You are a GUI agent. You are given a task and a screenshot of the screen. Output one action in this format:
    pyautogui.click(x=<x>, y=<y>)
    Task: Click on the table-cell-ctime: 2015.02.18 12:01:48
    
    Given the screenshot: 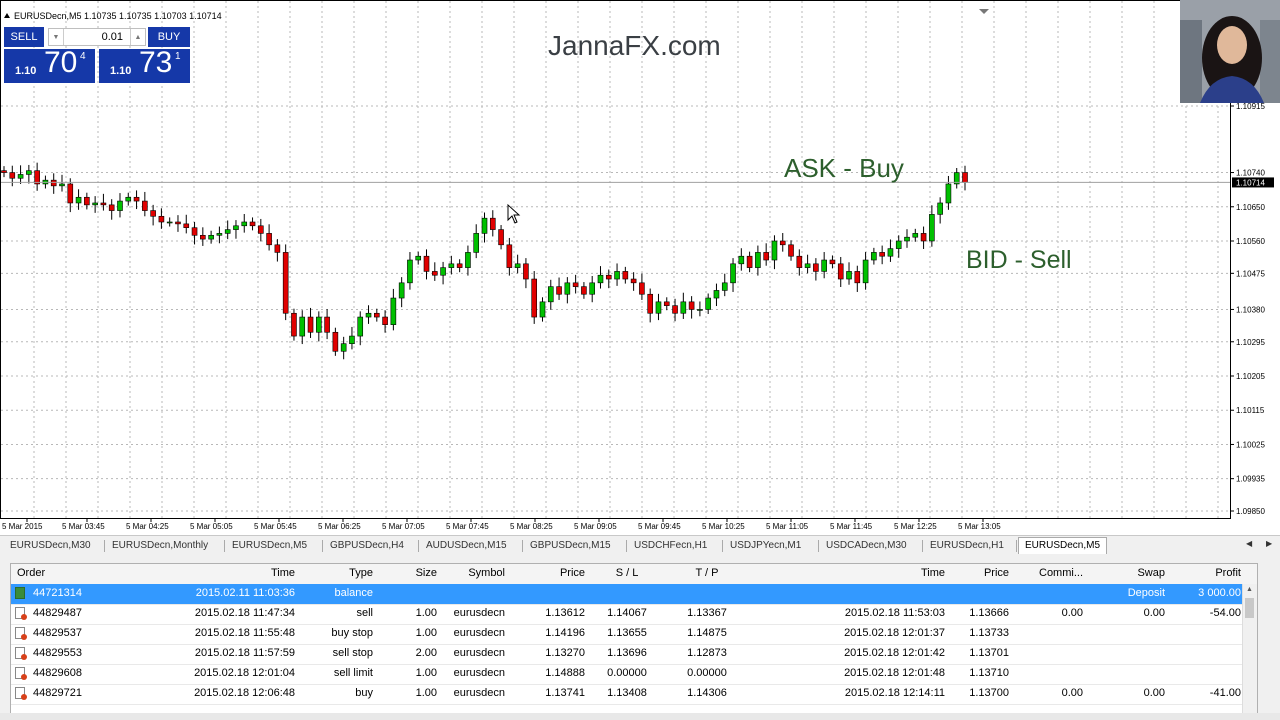 What is the action you would take?
    pyautogui.click(x=894, y=673)
    